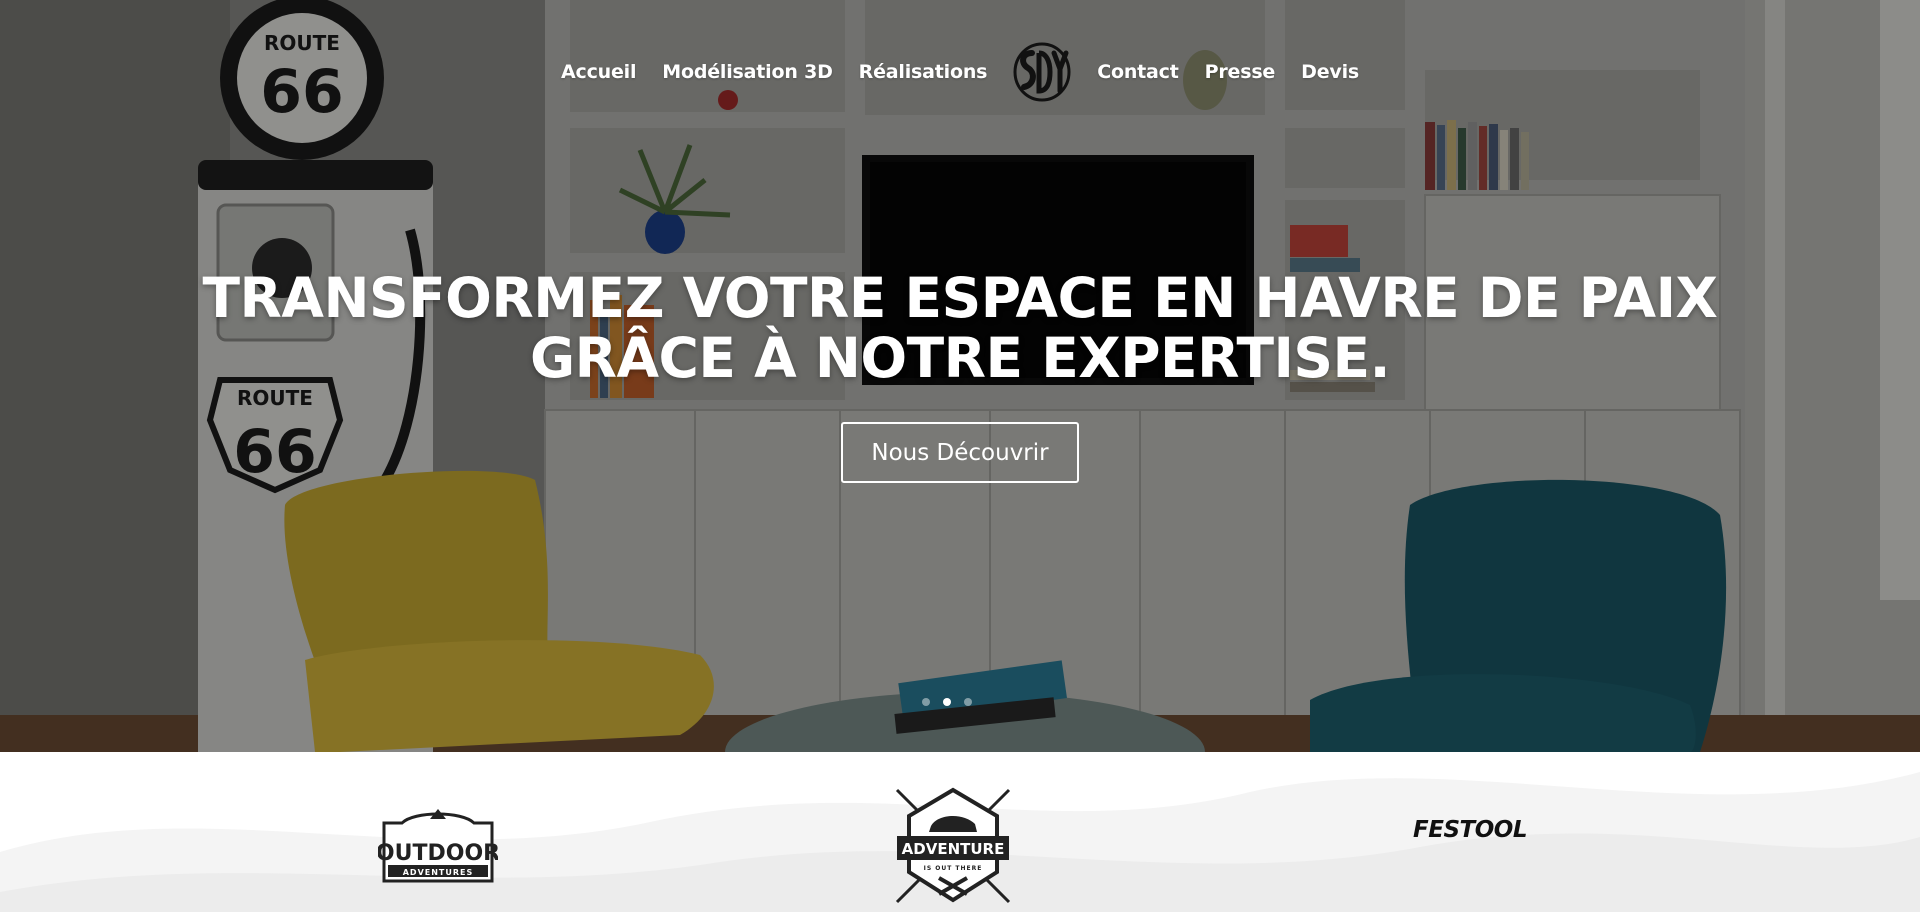  I want to click on nav-item-presse: Presse, so click(1240, 72).